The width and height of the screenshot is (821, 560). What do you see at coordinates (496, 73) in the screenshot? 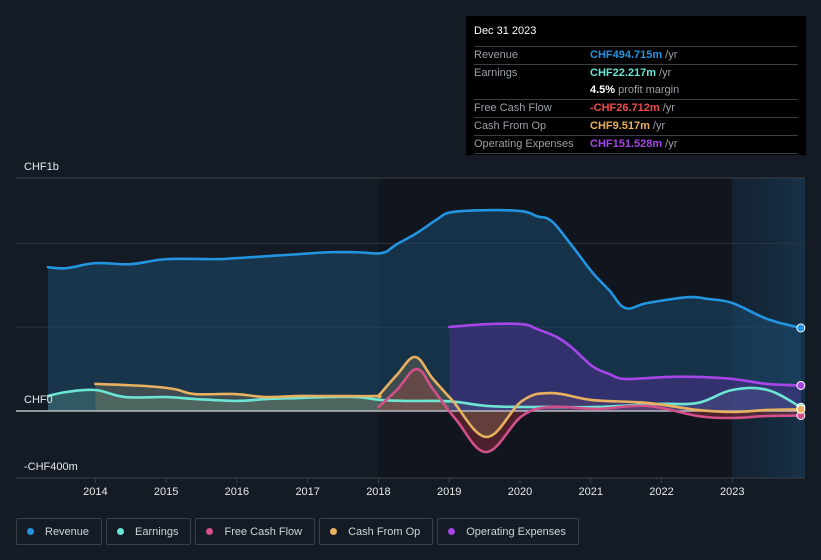
I see `tooltip-row-label: Earnings` at bounding box center [496, 73].